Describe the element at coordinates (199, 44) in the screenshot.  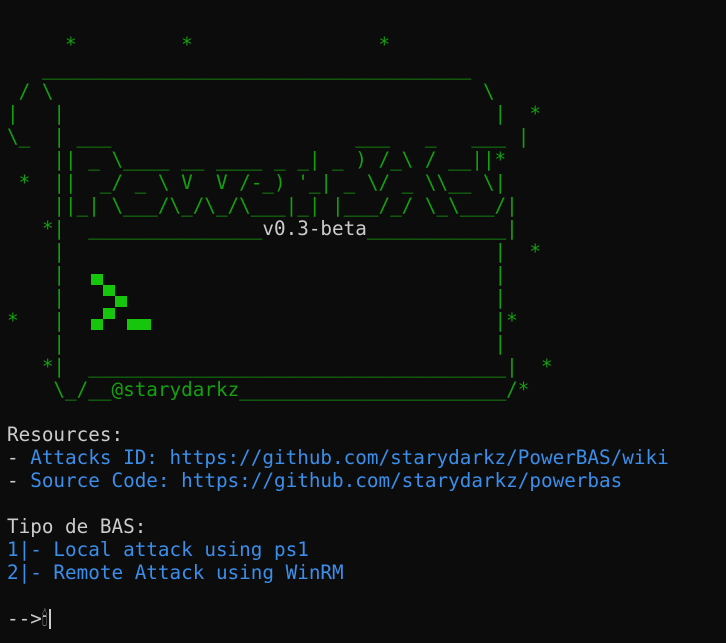
I see `banner-art-line: * * *` at that location.